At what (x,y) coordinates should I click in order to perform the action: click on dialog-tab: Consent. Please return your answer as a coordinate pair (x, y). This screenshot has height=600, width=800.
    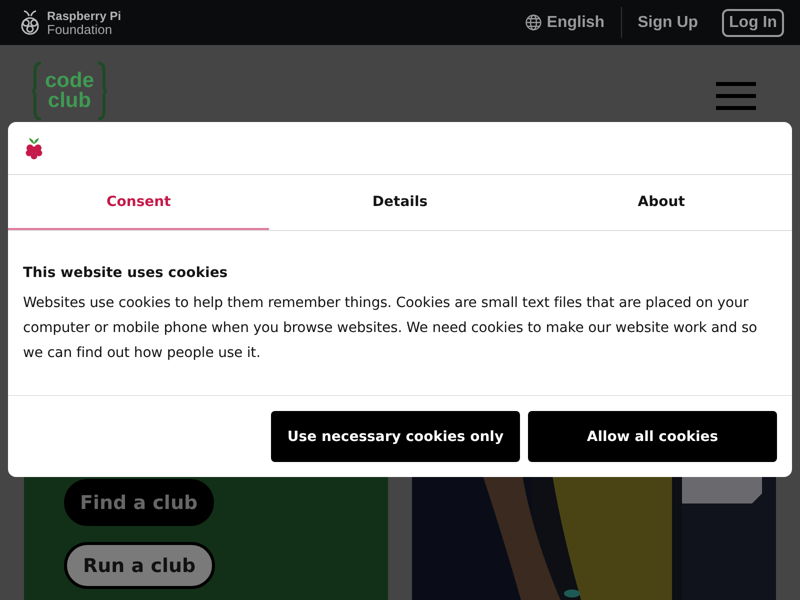
    Looking at the image, I should click on (139, 202).